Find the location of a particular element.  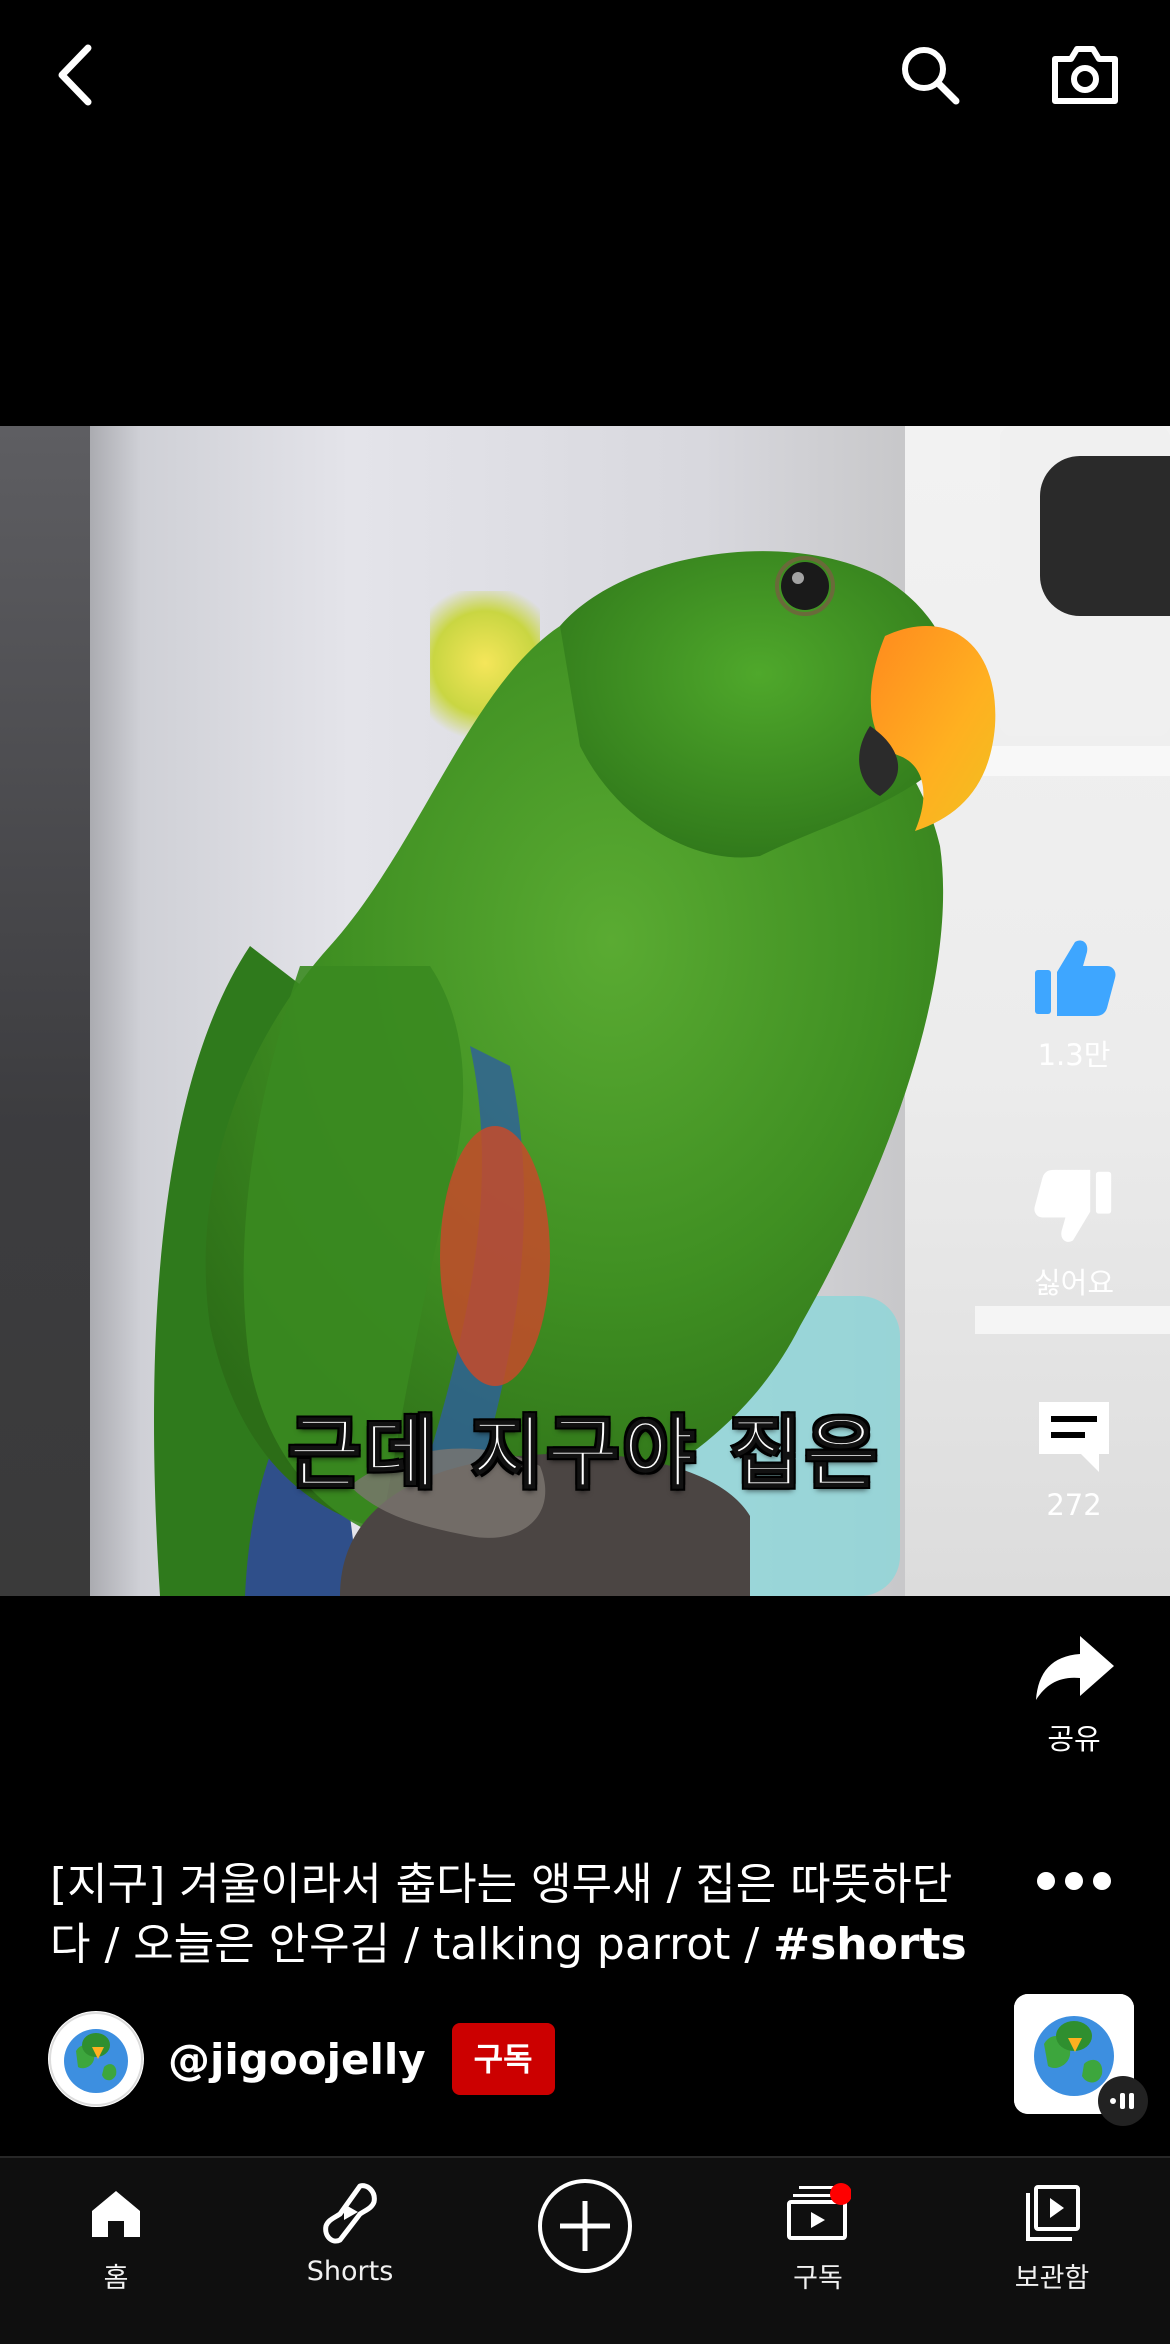

like-button: 1.3만 is located at coordinates (1074, 997).